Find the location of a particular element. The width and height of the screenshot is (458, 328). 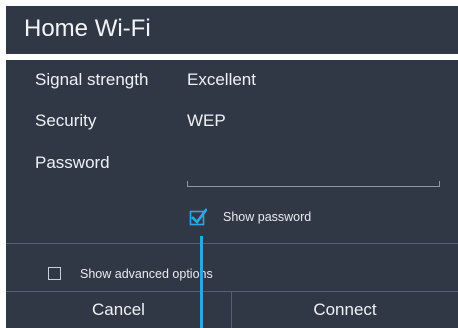

advanced-options-label: Show advanced options is located at coordinates (146, 274).